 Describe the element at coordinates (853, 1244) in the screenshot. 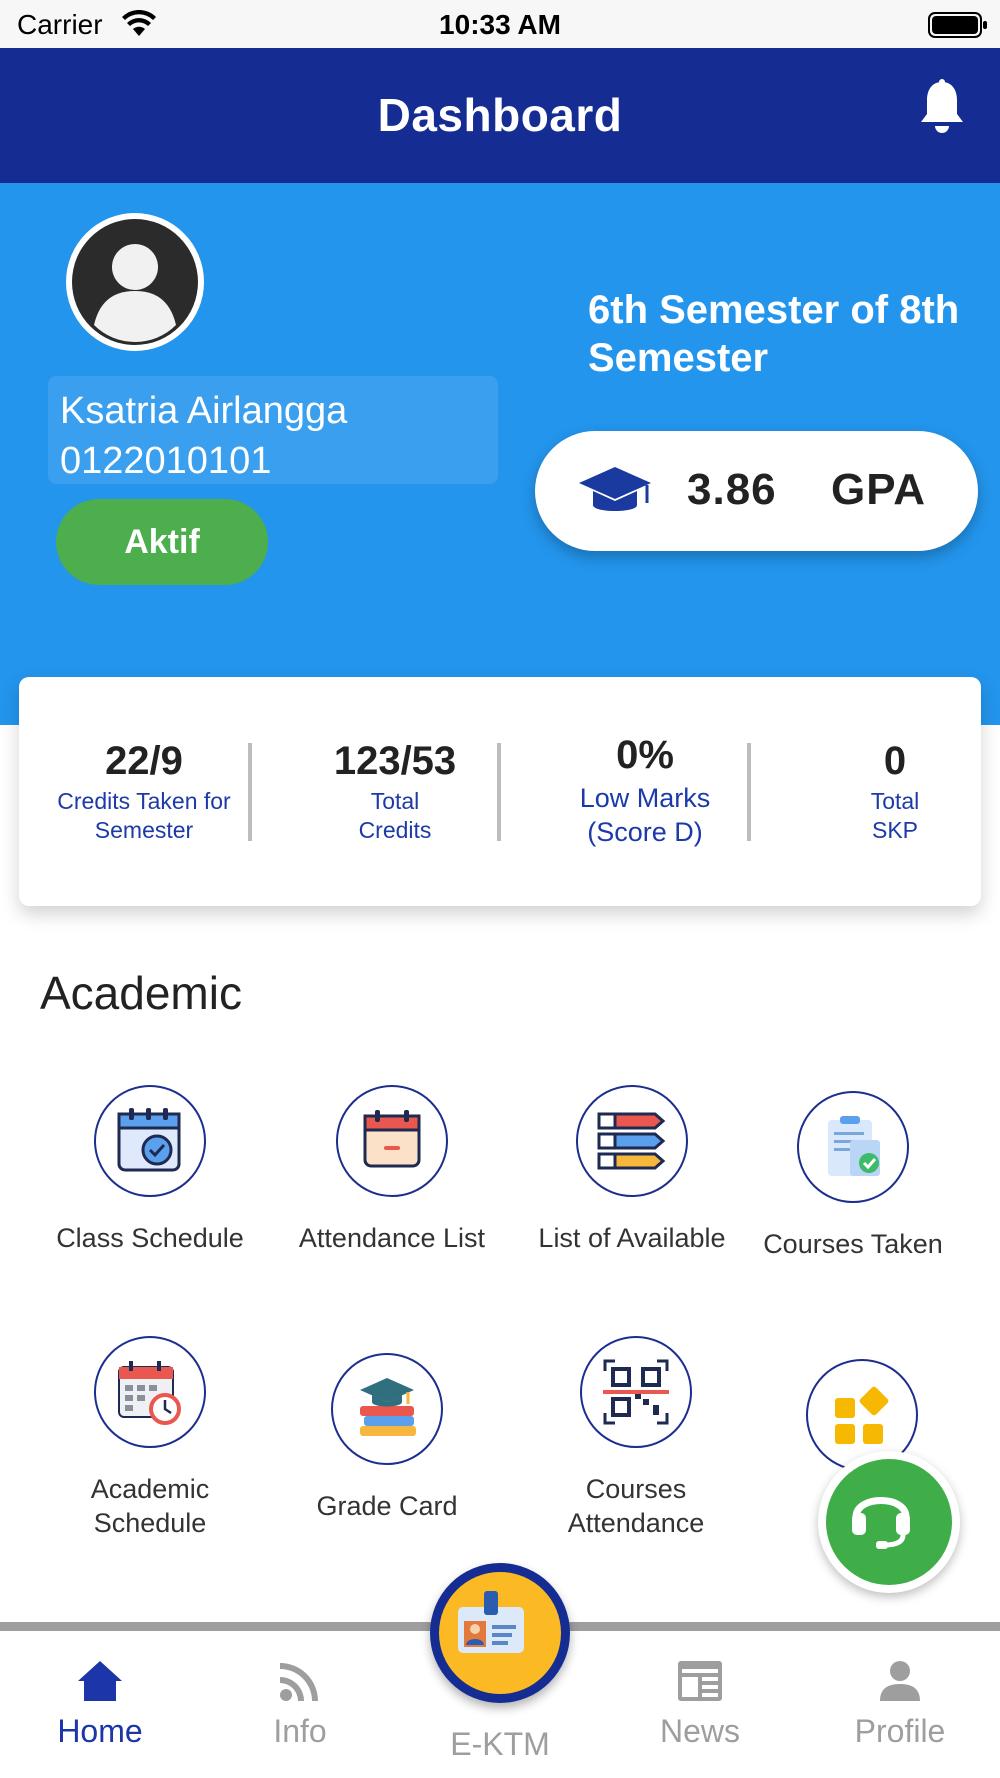

I see `menu-label: Courses Taken` at that location.